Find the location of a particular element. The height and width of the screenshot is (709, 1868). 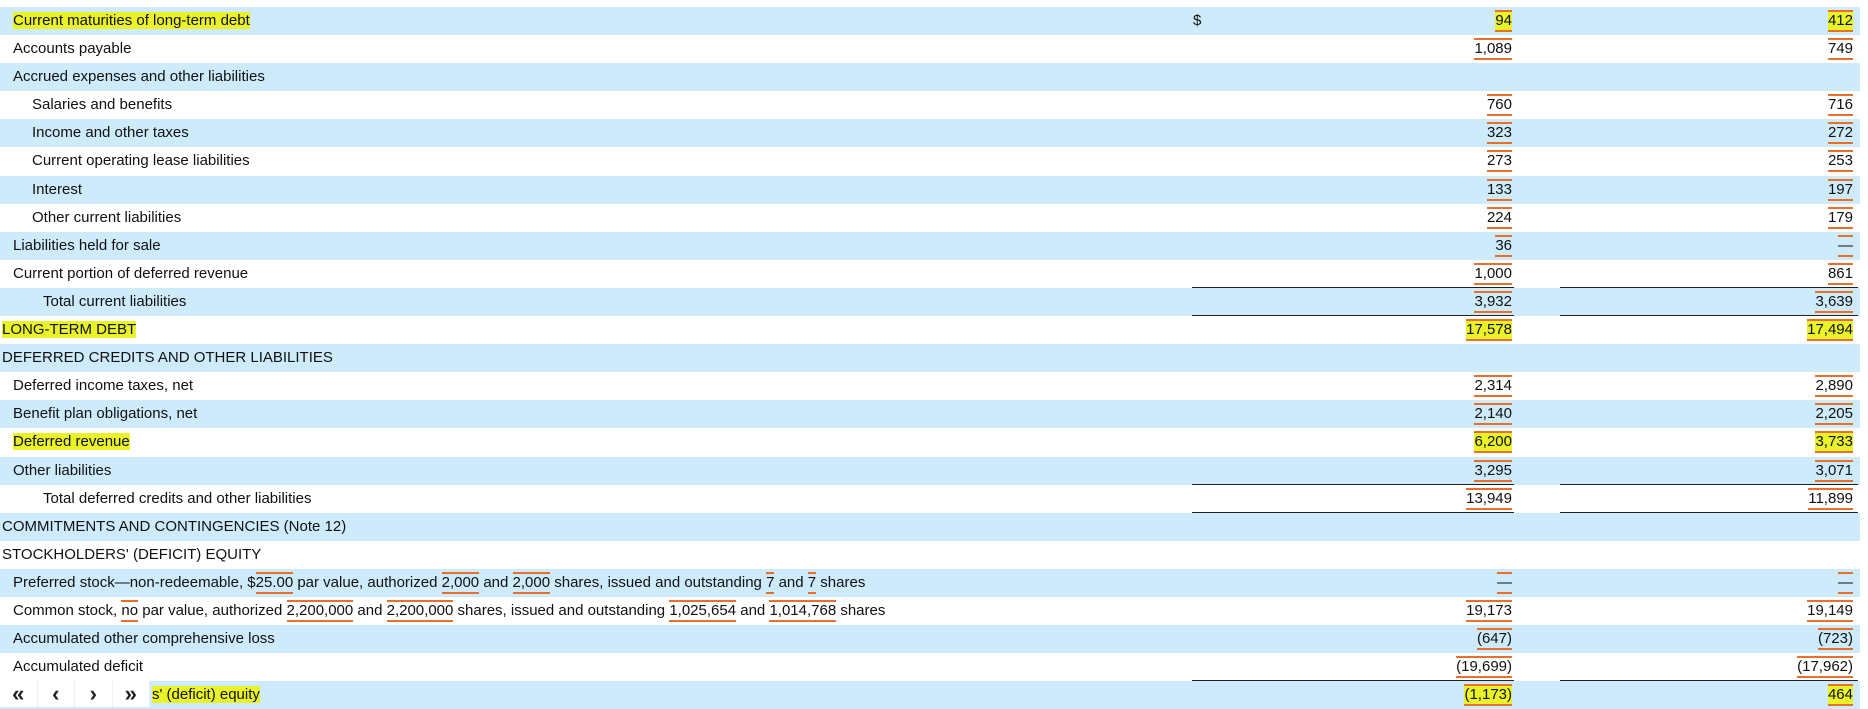

tagged-value: 94 is located at coordinates (1503, 21).